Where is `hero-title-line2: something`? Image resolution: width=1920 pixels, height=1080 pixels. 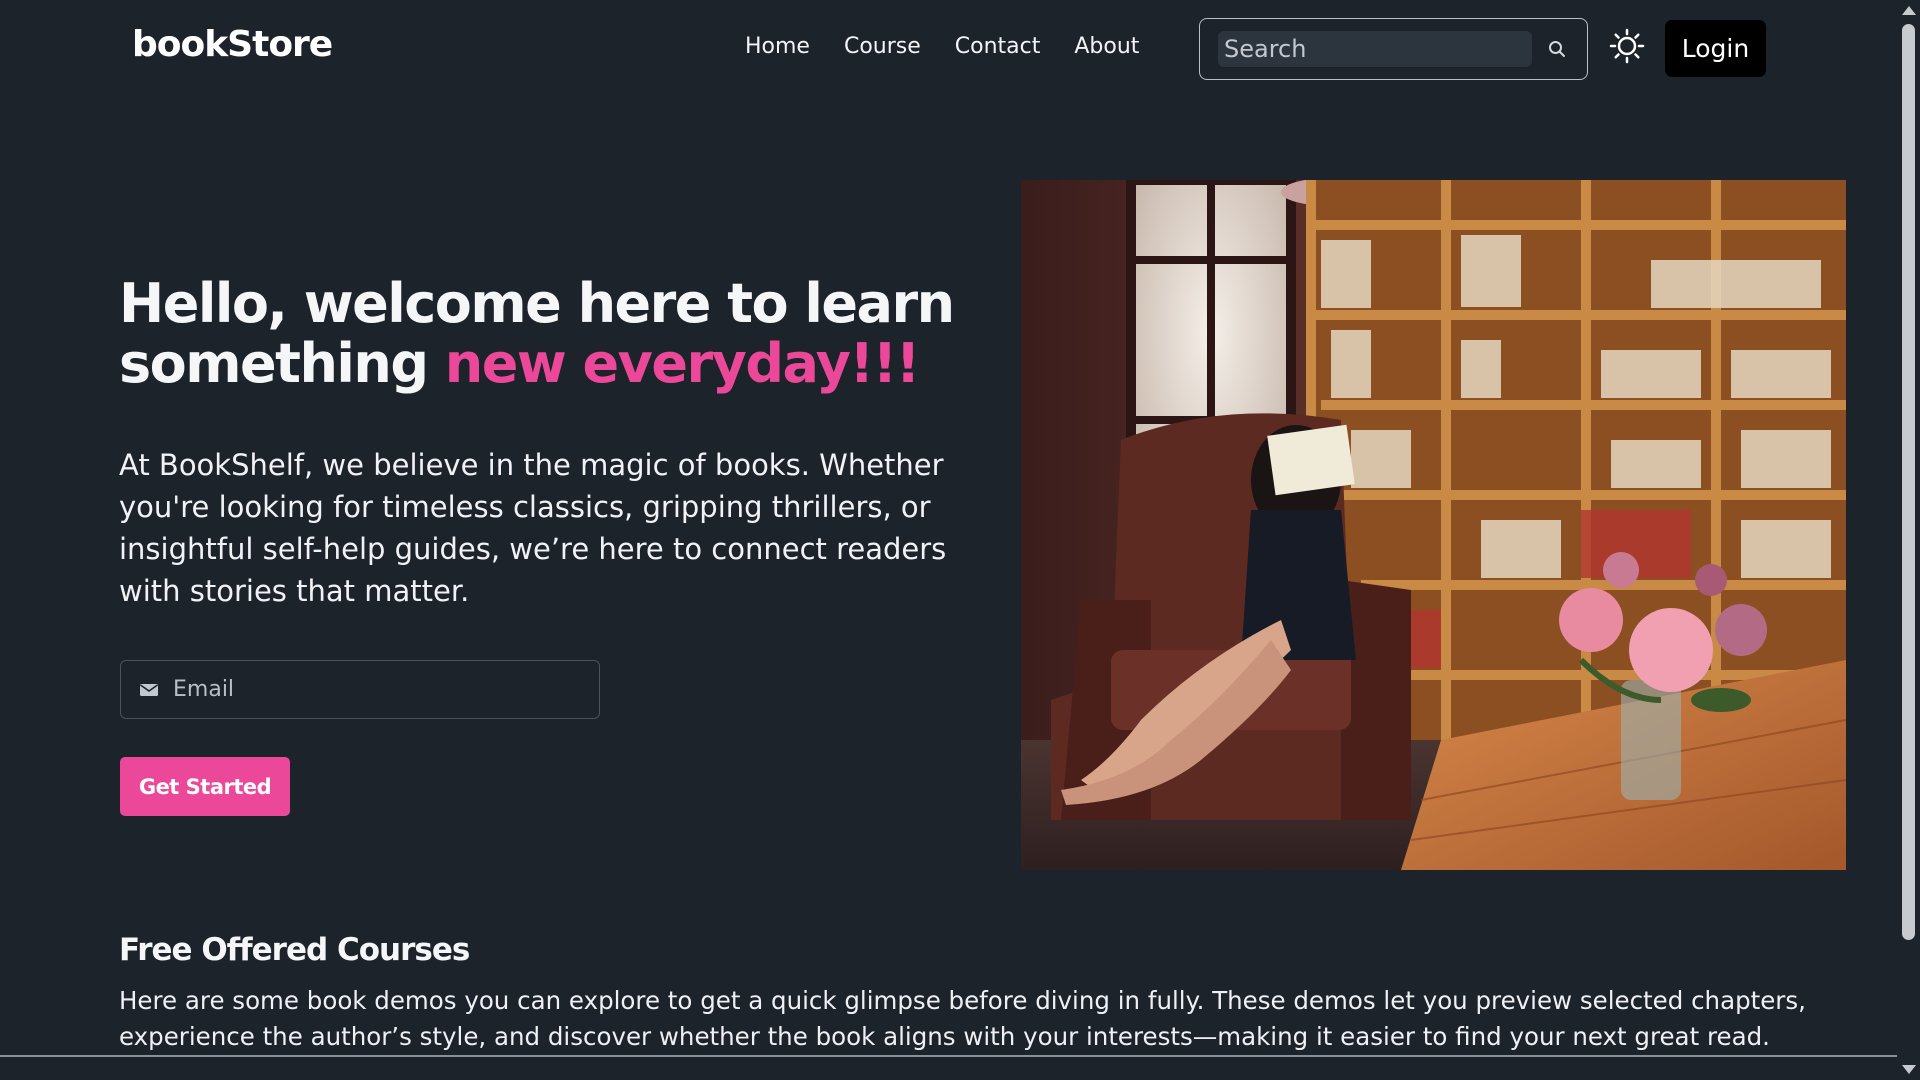 hero-title-line2: something is located at coordinates (282, 363).